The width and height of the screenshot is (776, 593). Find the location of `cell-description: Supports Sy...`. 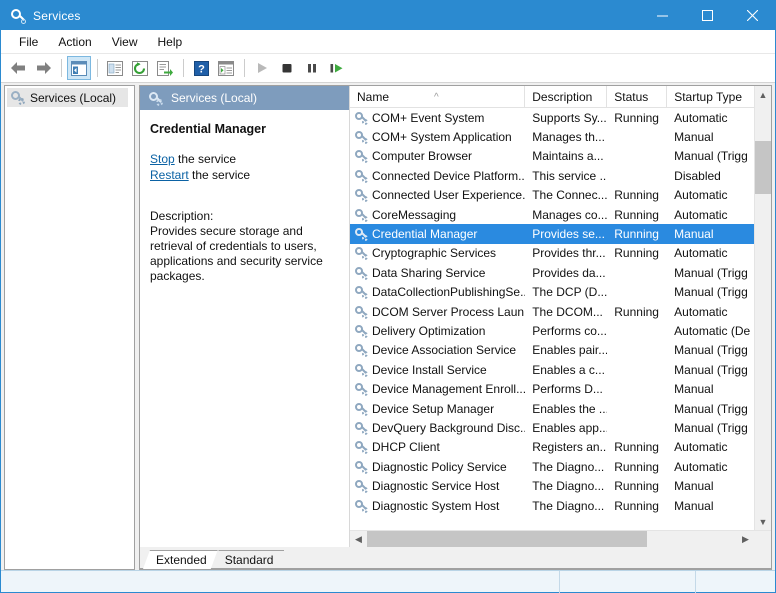

cell-description: Supports Sy... is located at coordinates (569, 117).